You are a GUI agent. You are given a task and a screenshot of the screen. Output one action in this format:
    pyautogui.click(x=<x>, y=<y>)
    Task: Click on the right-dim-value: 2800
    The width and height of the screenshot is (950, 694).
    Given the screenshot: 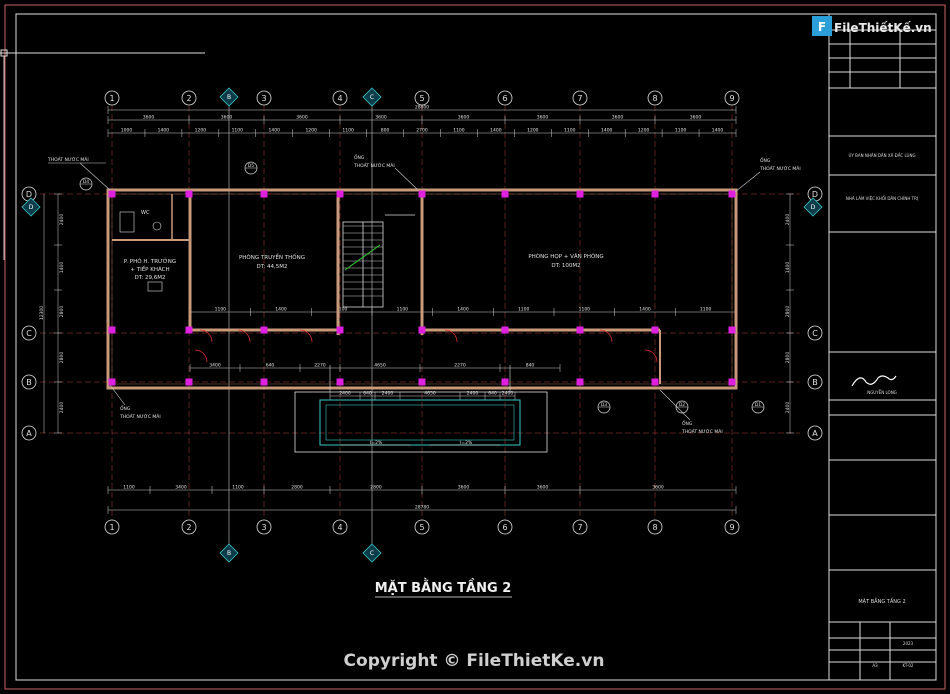 What is the action you would take?
    pyautogui.click(x=788, y=312)
    